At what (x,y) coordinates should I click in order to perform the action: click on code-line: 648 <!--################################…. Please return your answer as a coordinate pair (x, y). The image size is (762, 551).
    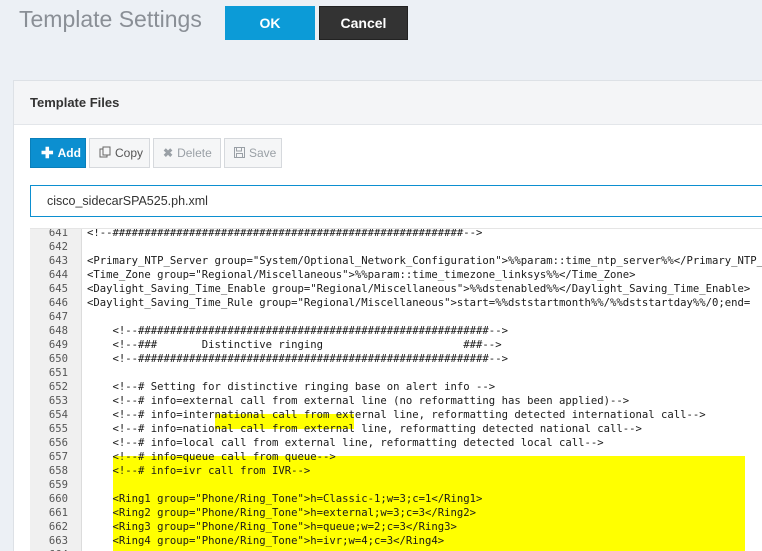
    Looking at the image, I should click on (396, 331).